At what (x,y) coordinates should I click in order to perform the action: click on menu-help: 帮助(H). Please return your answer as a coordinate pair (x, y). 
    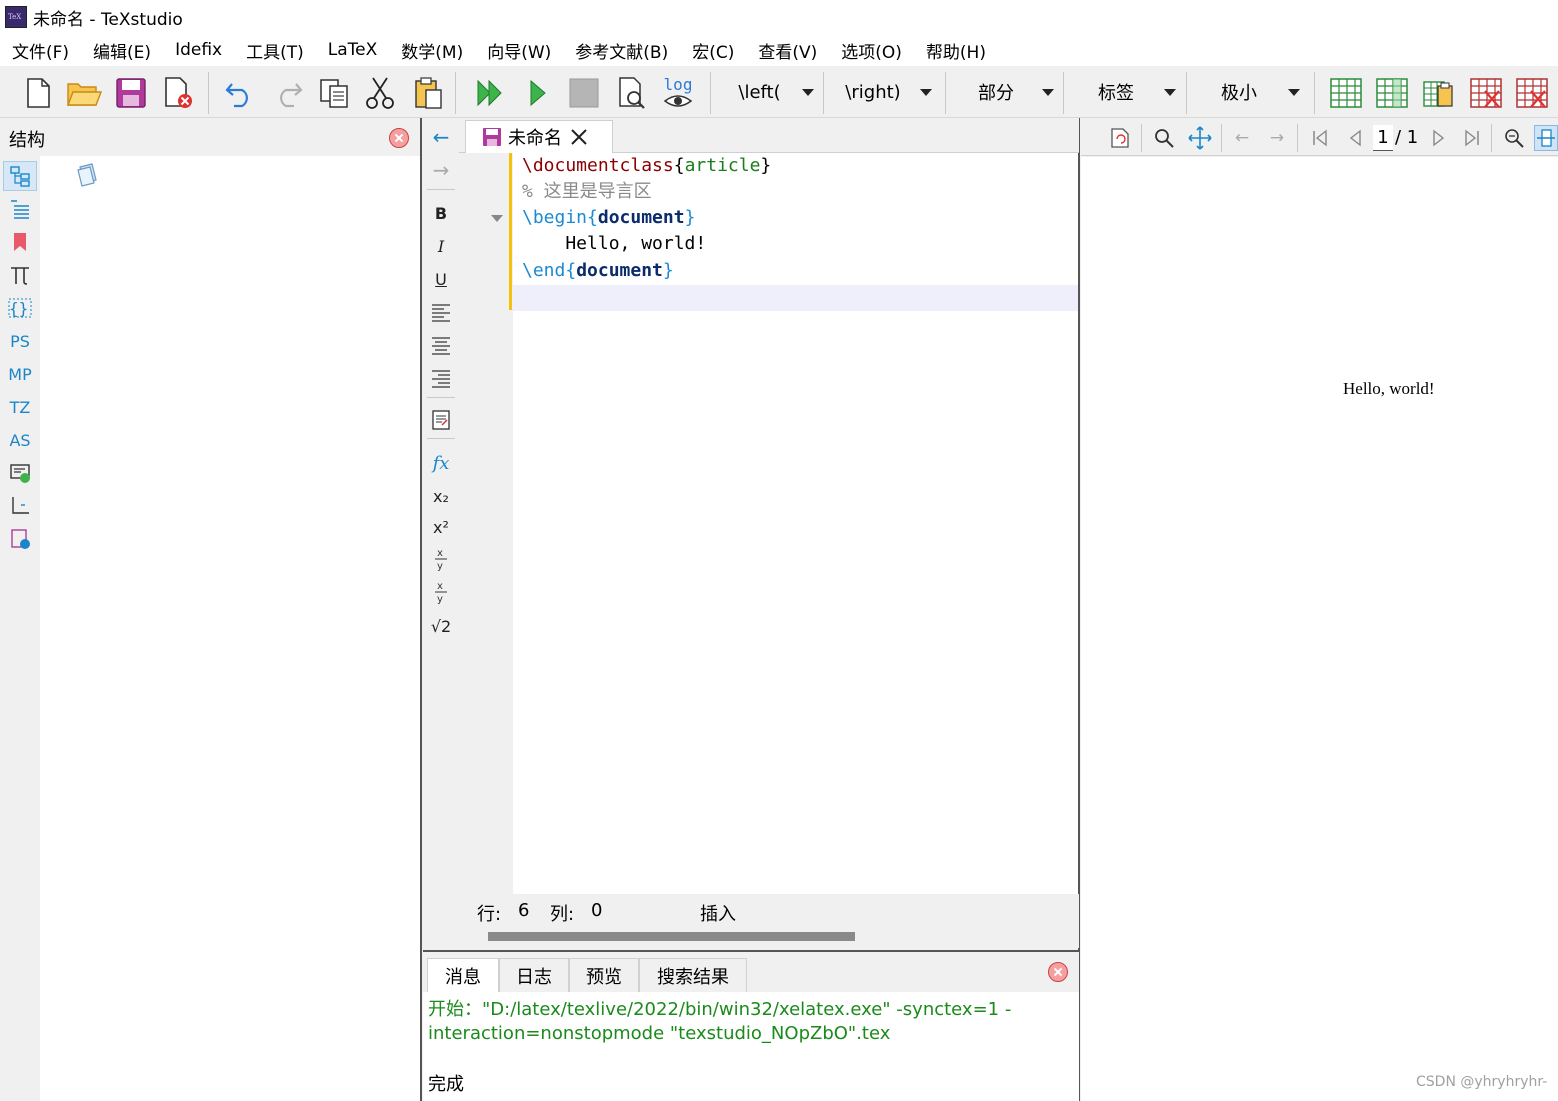
    Looking at the image, I should click on (956, 50).